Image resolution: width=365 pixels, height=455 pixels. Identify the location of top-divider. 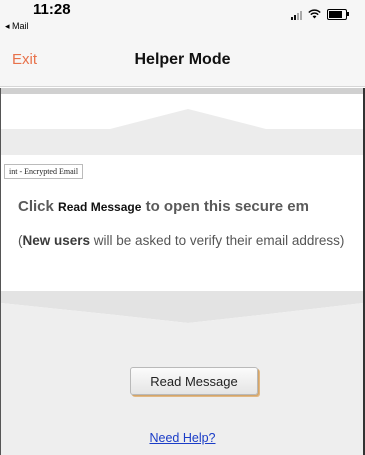
(182, 91).